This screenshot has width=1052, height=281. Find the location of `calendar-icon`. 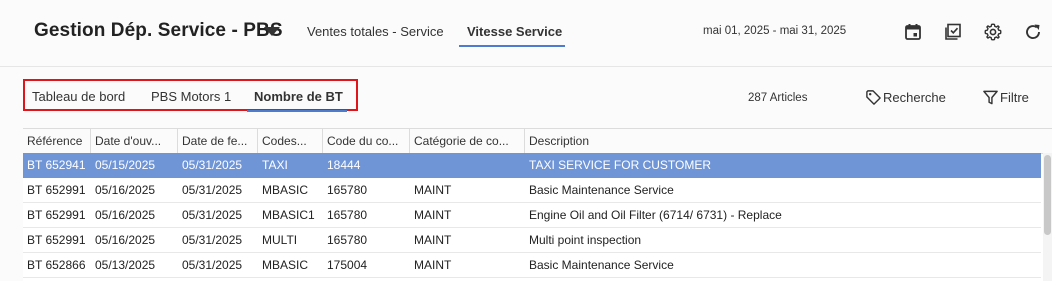

calendar-icon is located at coordinates (913, 32).